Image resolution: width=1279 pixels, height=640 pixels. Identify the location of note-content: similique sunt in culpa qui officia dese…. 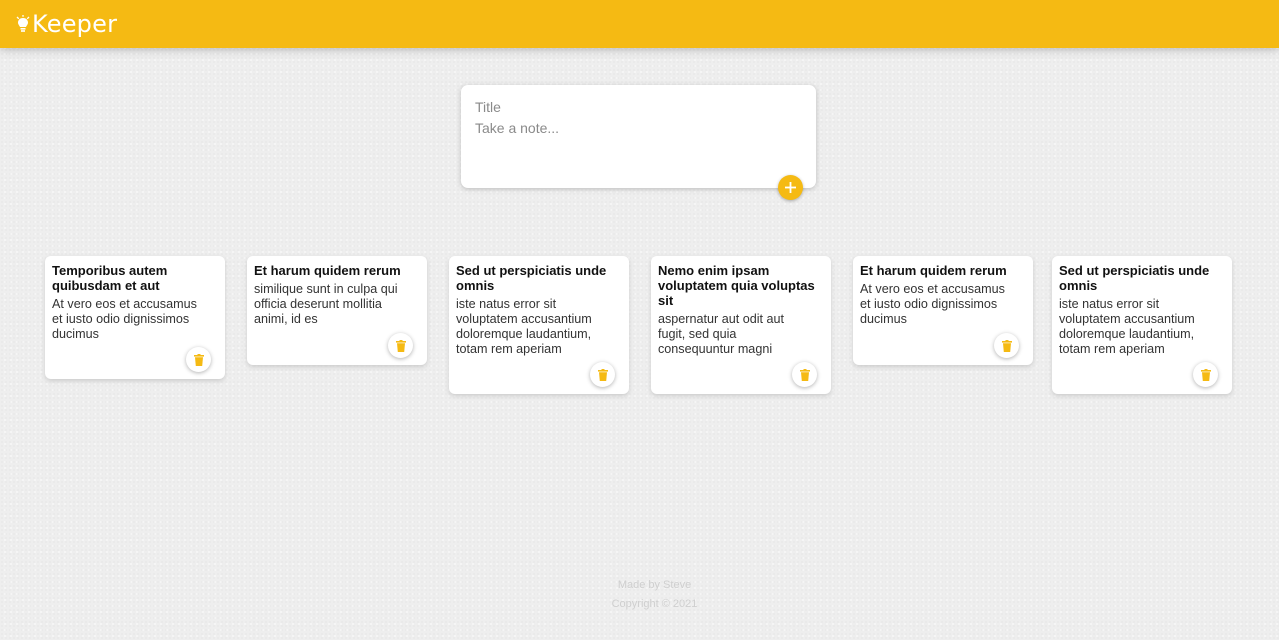
(326, 304).